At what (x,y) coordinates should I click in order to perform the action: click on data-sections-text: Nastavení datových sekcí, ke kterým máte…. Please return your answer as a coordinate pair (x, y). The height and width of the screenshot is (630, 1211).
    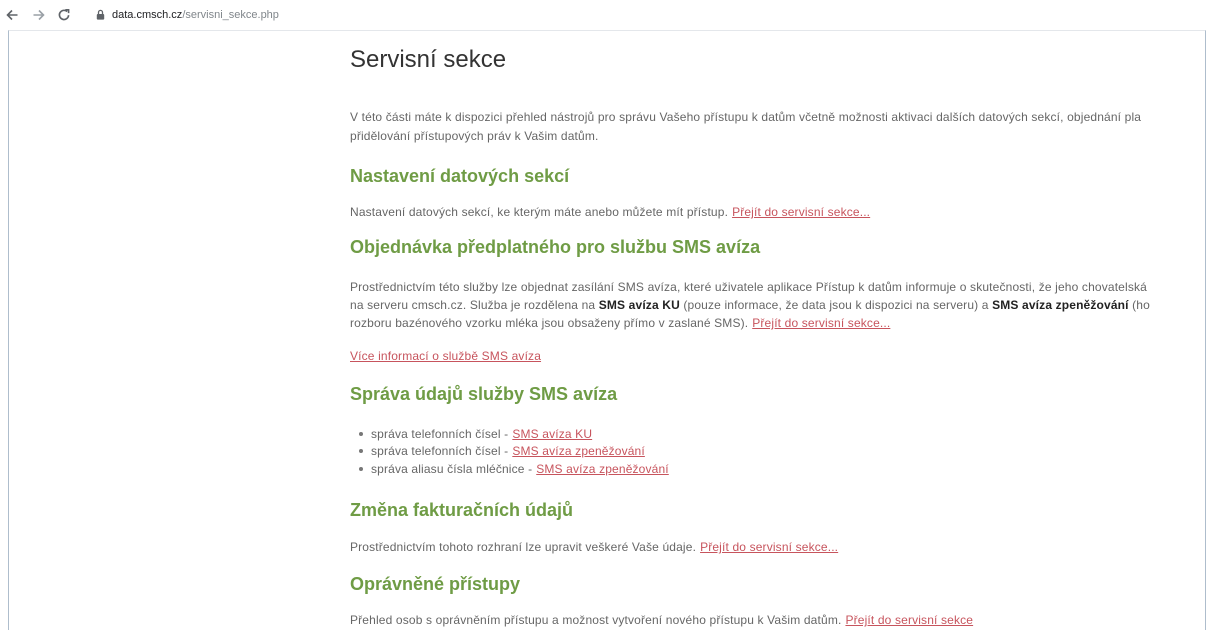
    Looking at the image, I should click on (539, 212).